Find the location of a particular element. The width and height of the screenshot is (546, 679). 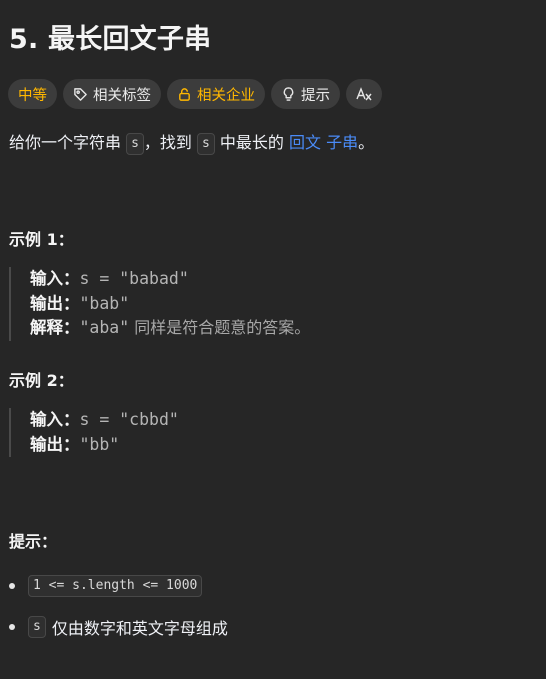

example-2-heading: 示例 2： is located at coordinates (41, 380).